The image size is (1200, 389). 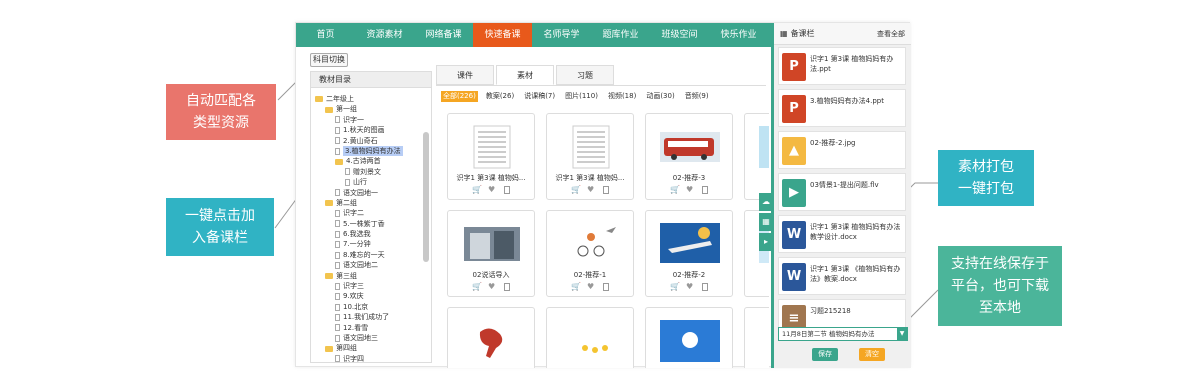 What do you see at coordinates (329, 348) in the screenshot?
I see `folder-icon` at bounding box center [329, 348].